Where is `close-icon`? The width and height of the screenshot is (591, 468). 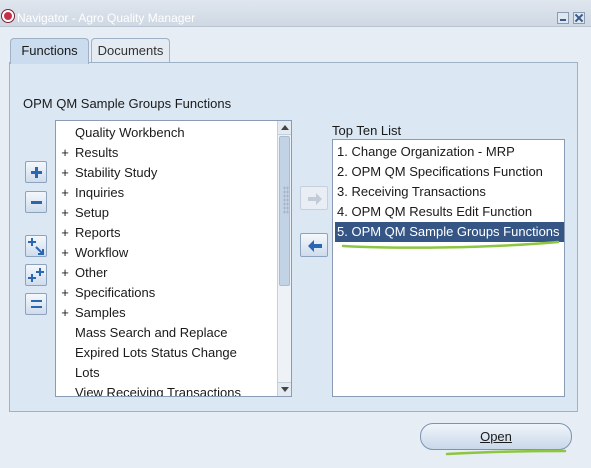
close-icon is located at coordinates (579, 18).